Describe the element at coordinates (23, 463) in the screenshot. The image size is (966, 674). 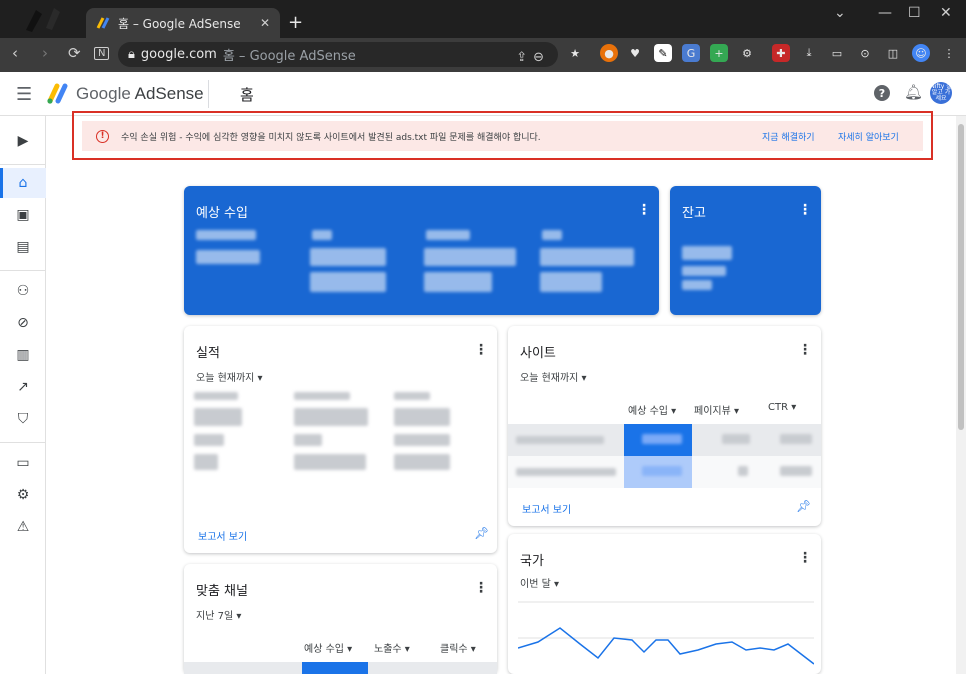
I see `payments-icon: ▭` at that location.